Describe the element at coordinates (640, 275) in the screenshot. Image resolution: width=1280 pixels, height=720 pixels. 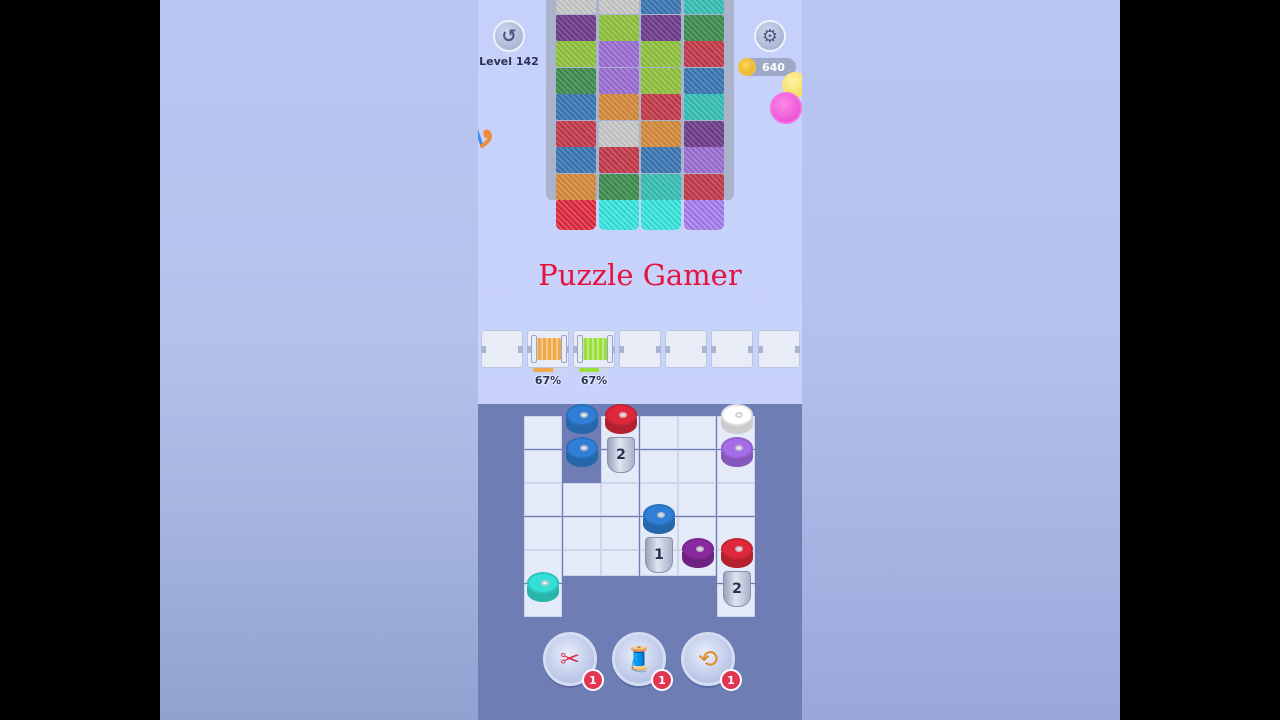
I see `watermark-text: Puzzle Gamer` at that location.